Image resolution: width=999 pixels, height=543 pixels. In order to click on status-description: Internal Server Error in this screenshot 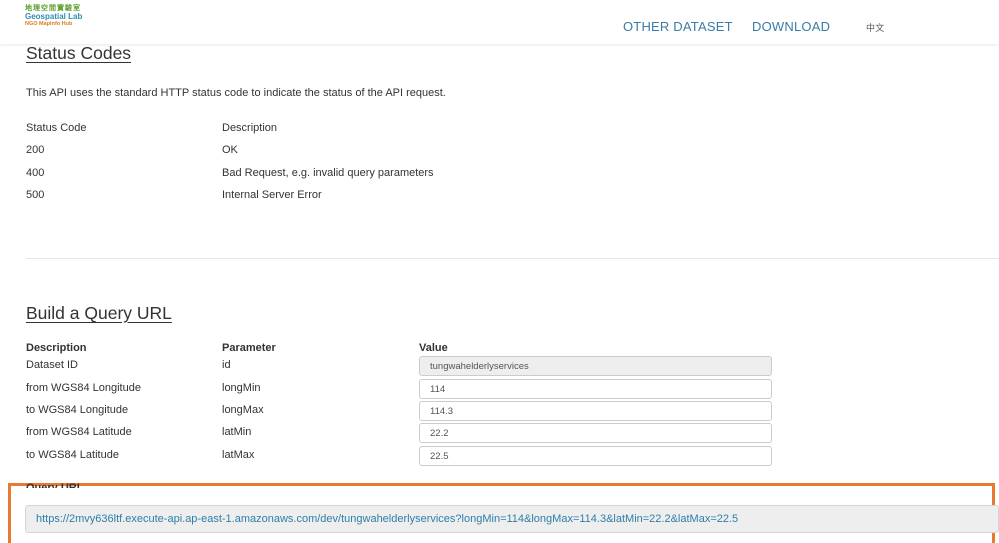, I will do `click(272, 195)`.